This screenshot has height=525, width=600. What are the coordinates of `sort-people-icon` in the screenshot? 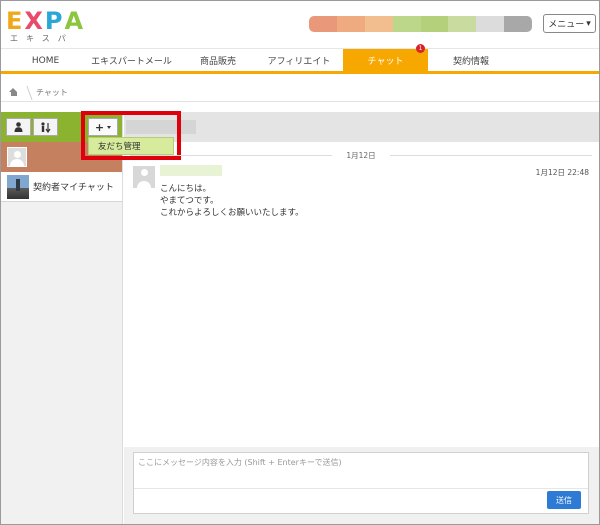 It's located at (46, 127).